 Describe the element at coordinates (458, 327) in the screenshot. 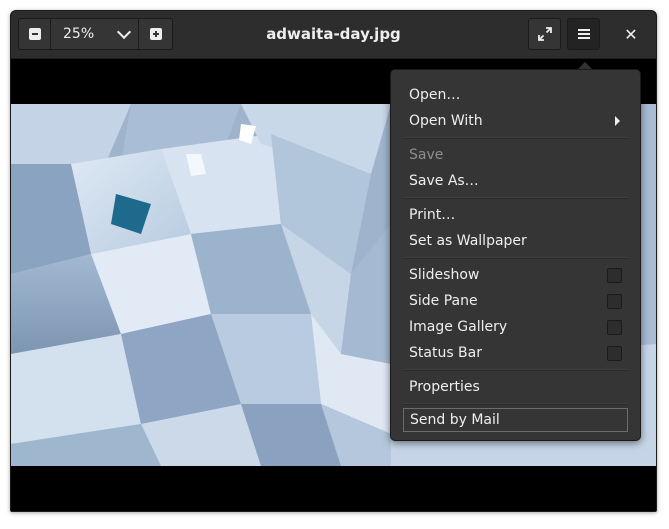

I see `menu-item-label: Image Gallery` at that location.